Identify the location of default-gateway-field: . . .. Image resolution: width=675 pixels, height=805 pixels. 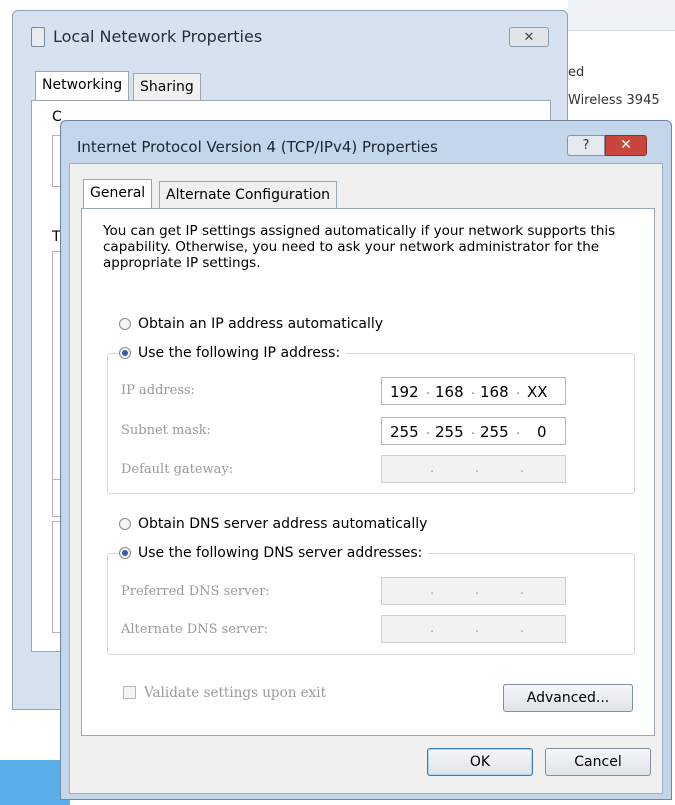
(473, 469).